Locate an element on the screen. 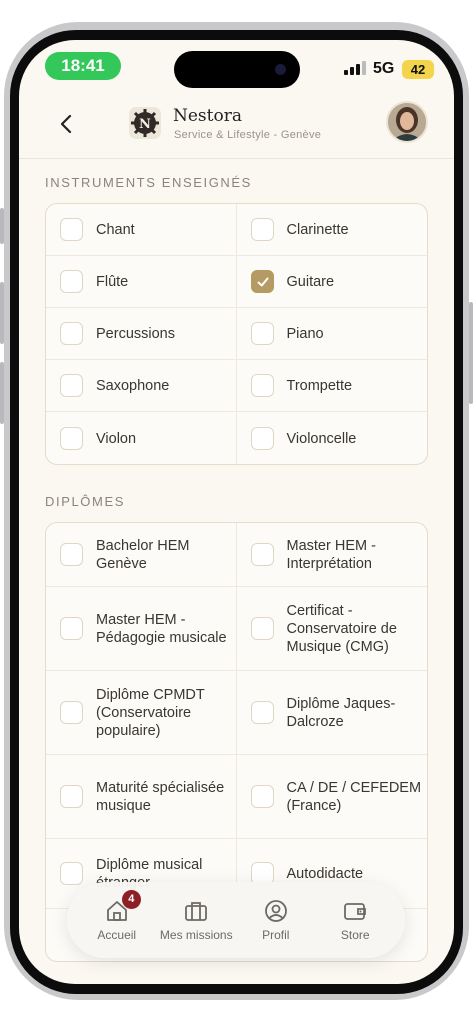  option-label: Chant is located at coordinates (115, 229).